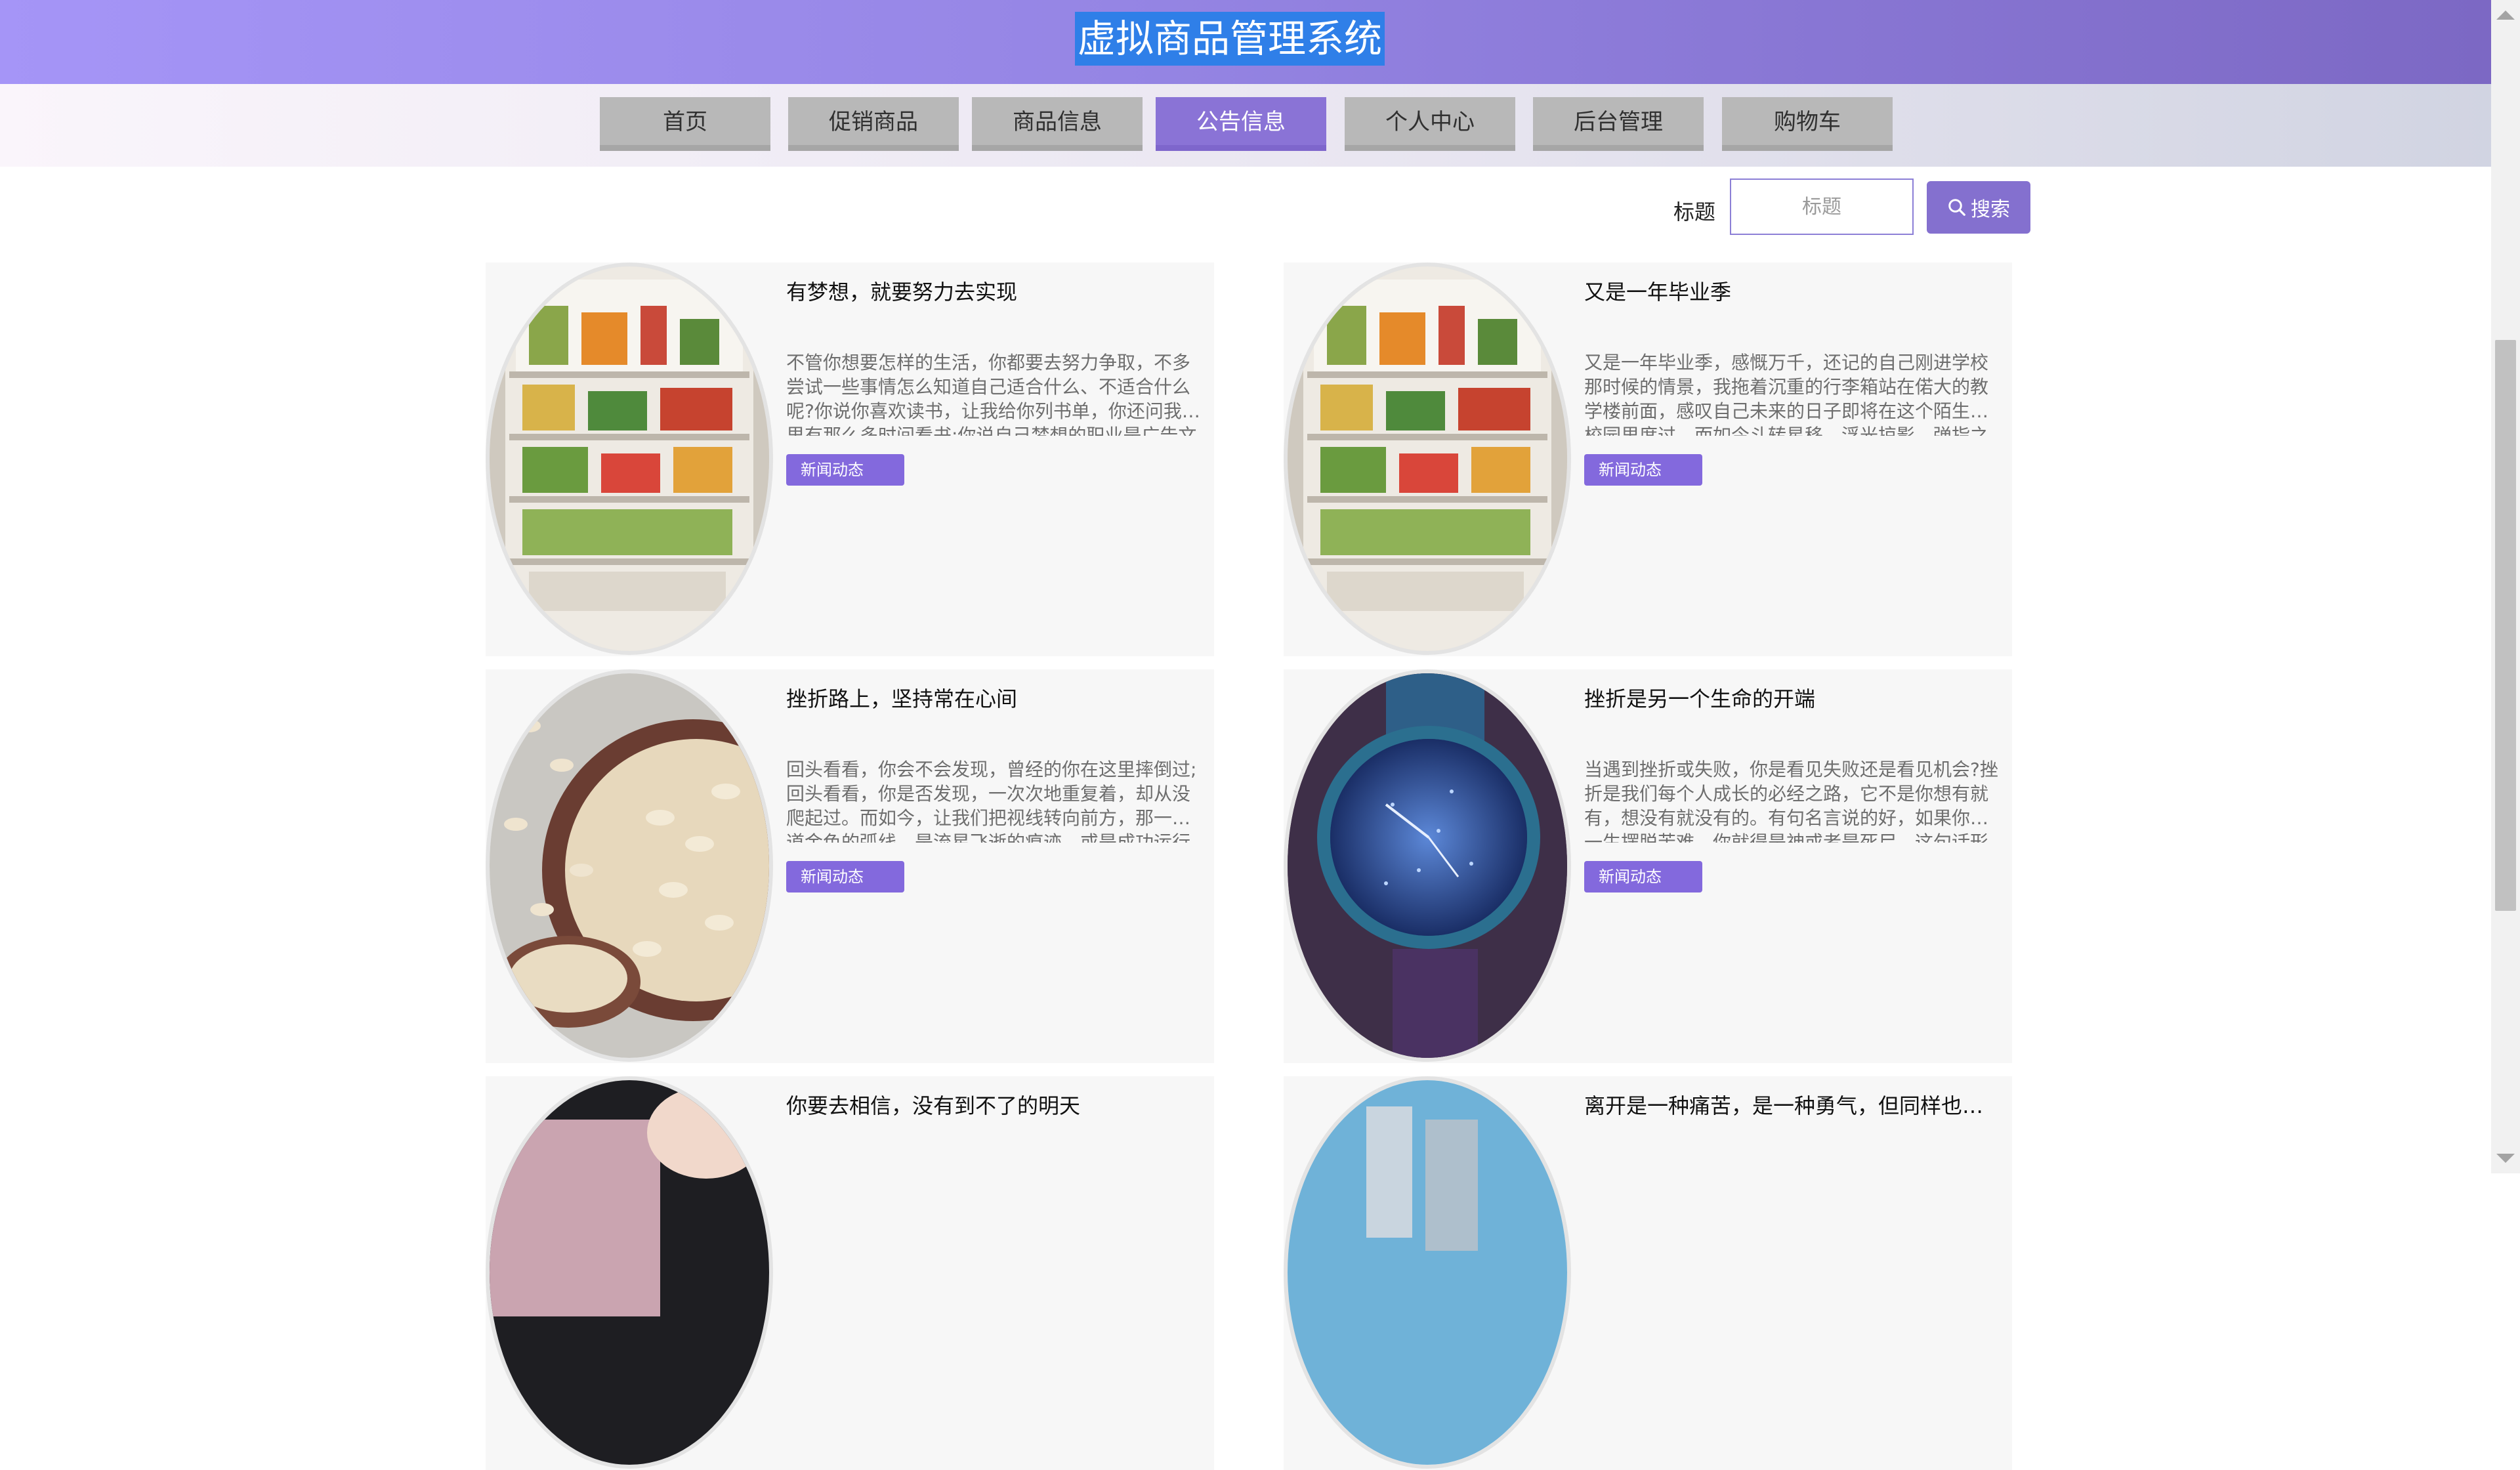 The width and height of the screenshot is (2520, 1470). Describe the element at coordinates (629, 865) in the screenshot. I see `news-image-oats` at that location.